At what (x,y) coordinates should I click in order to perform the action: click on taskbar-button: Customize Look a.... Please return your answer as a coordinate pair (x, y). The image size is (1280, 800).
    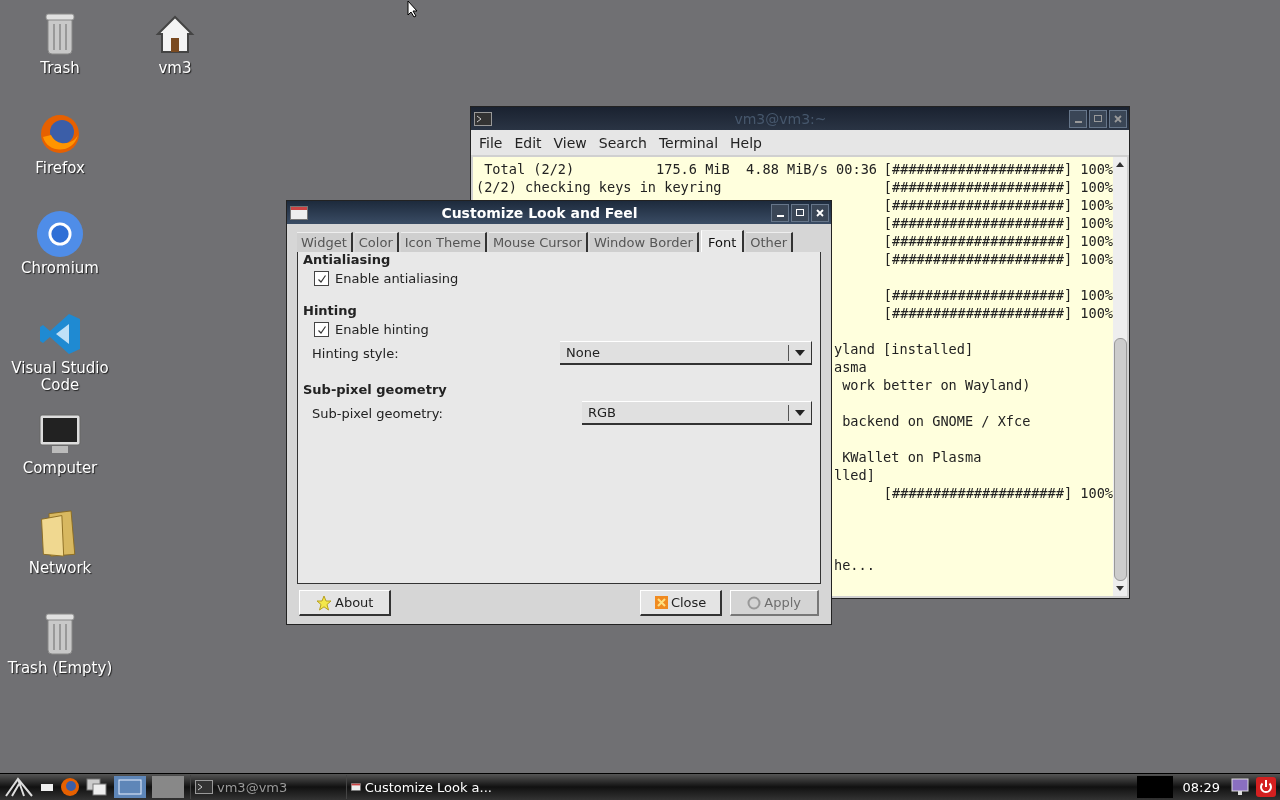
    Looking at the image, I should click on (421, 787).